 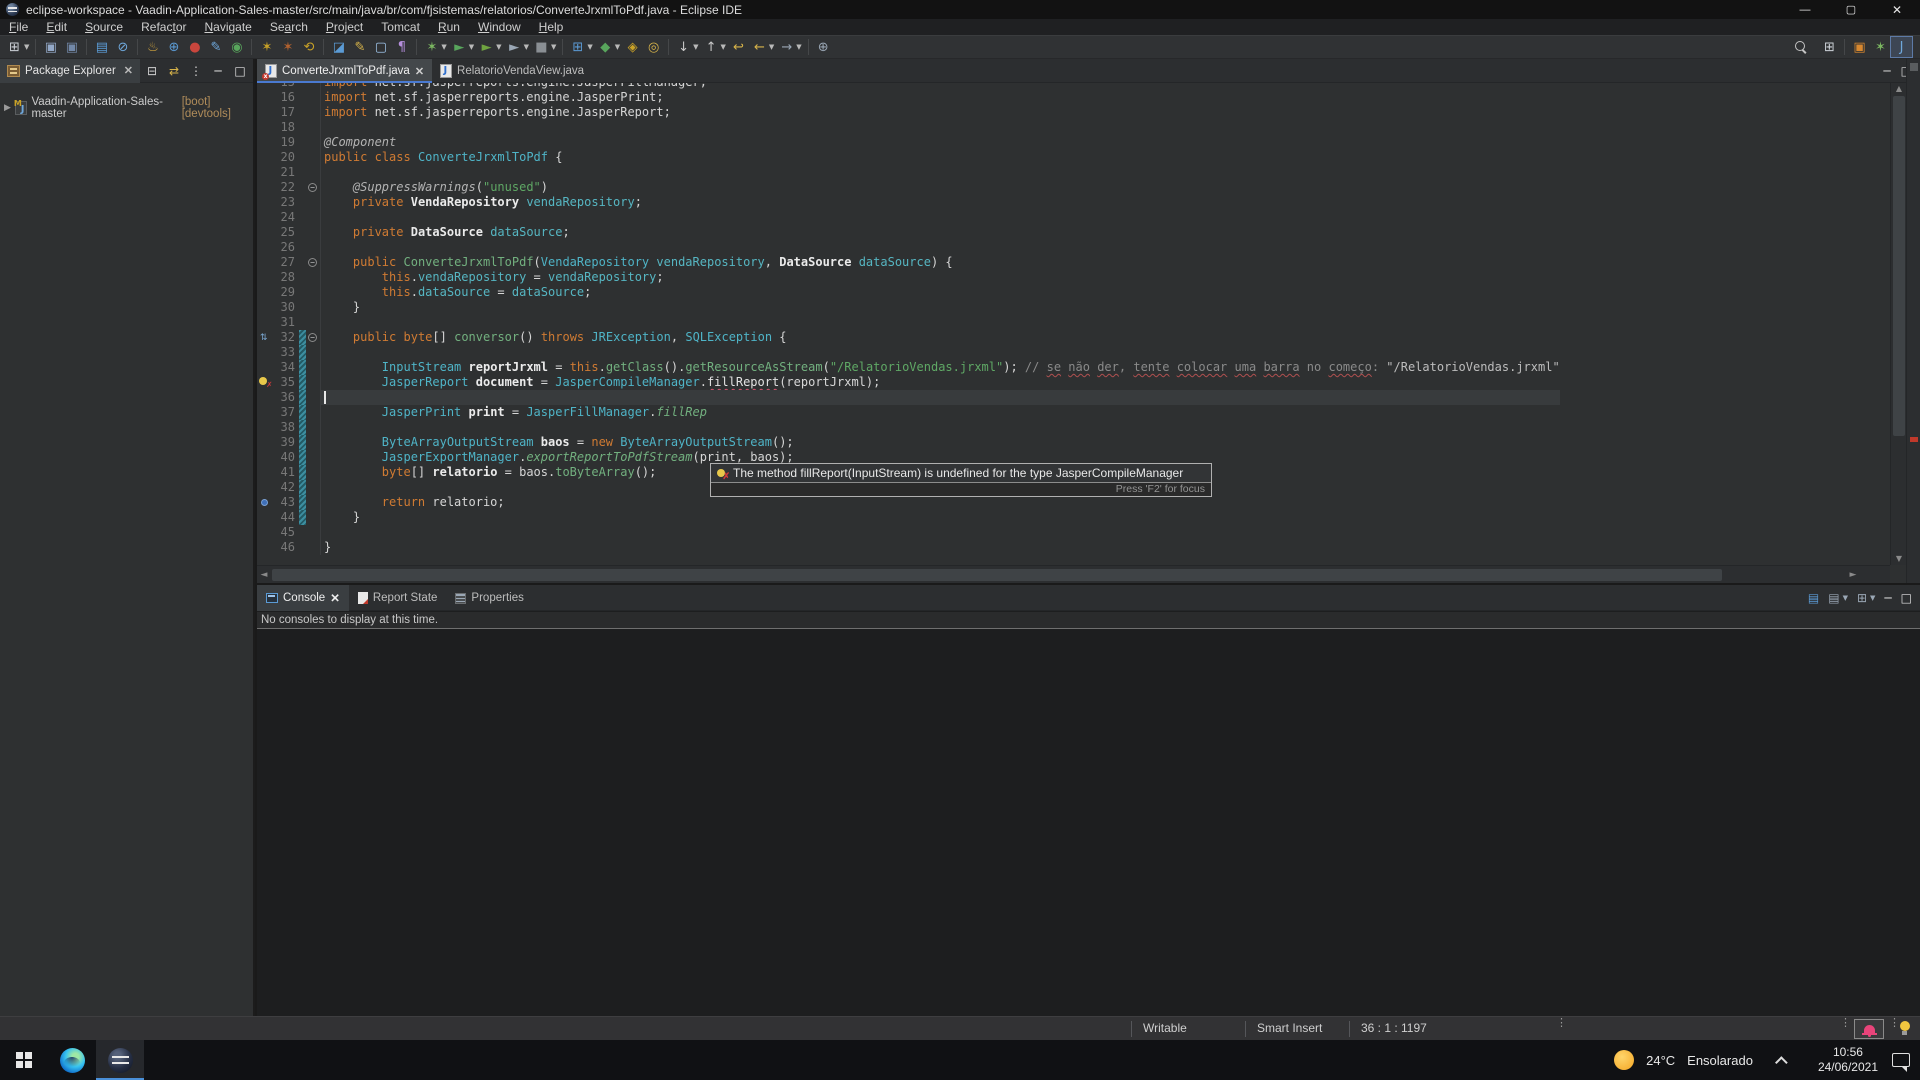 What do you see at coordinates (286, 262) in the screenshot?
I see `line-number: 27` at bounding box center [286, 262].